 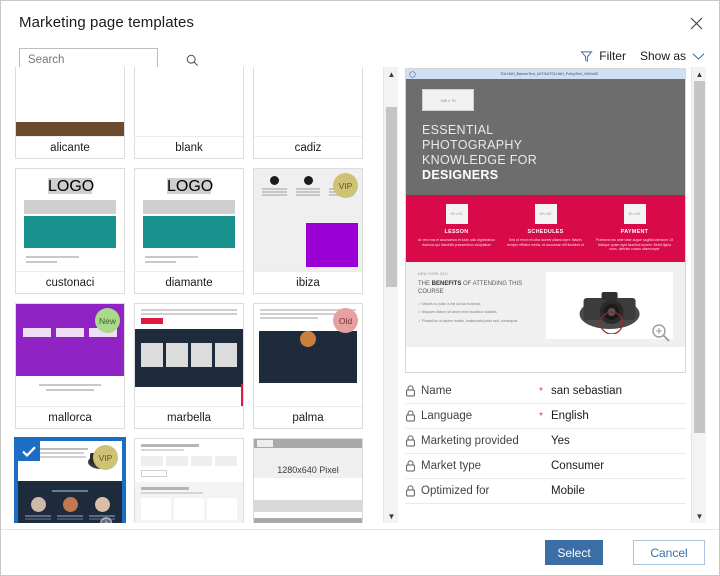 What do you see at coordinates (480, 160) in the screenshot?
I see `headline-line-3: KNOWLEDGE FOR` at bounding box center [480, 160].